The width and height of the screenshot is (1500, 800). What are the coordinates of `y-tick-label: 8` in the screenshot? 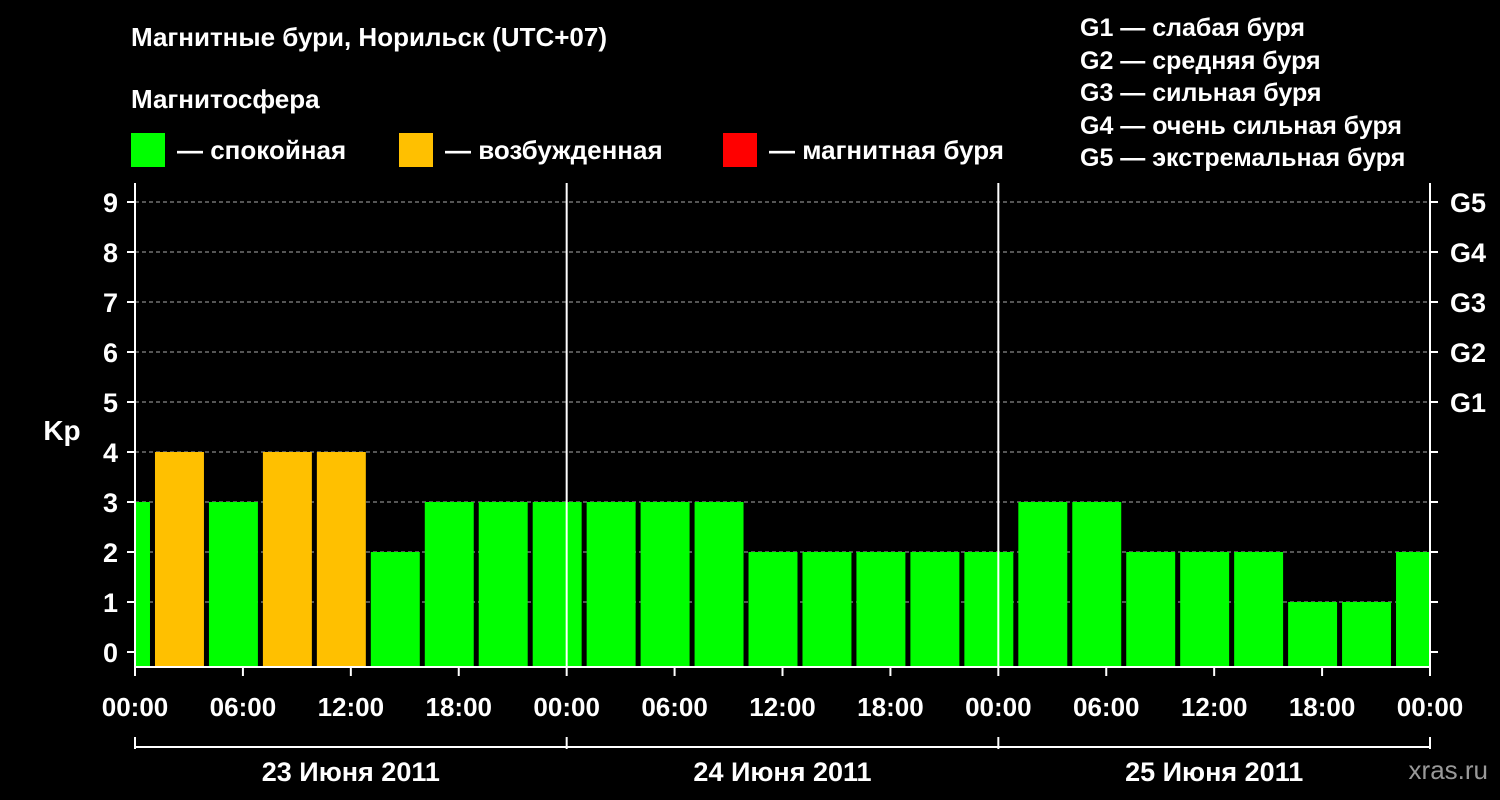 It's located at (110, 253).